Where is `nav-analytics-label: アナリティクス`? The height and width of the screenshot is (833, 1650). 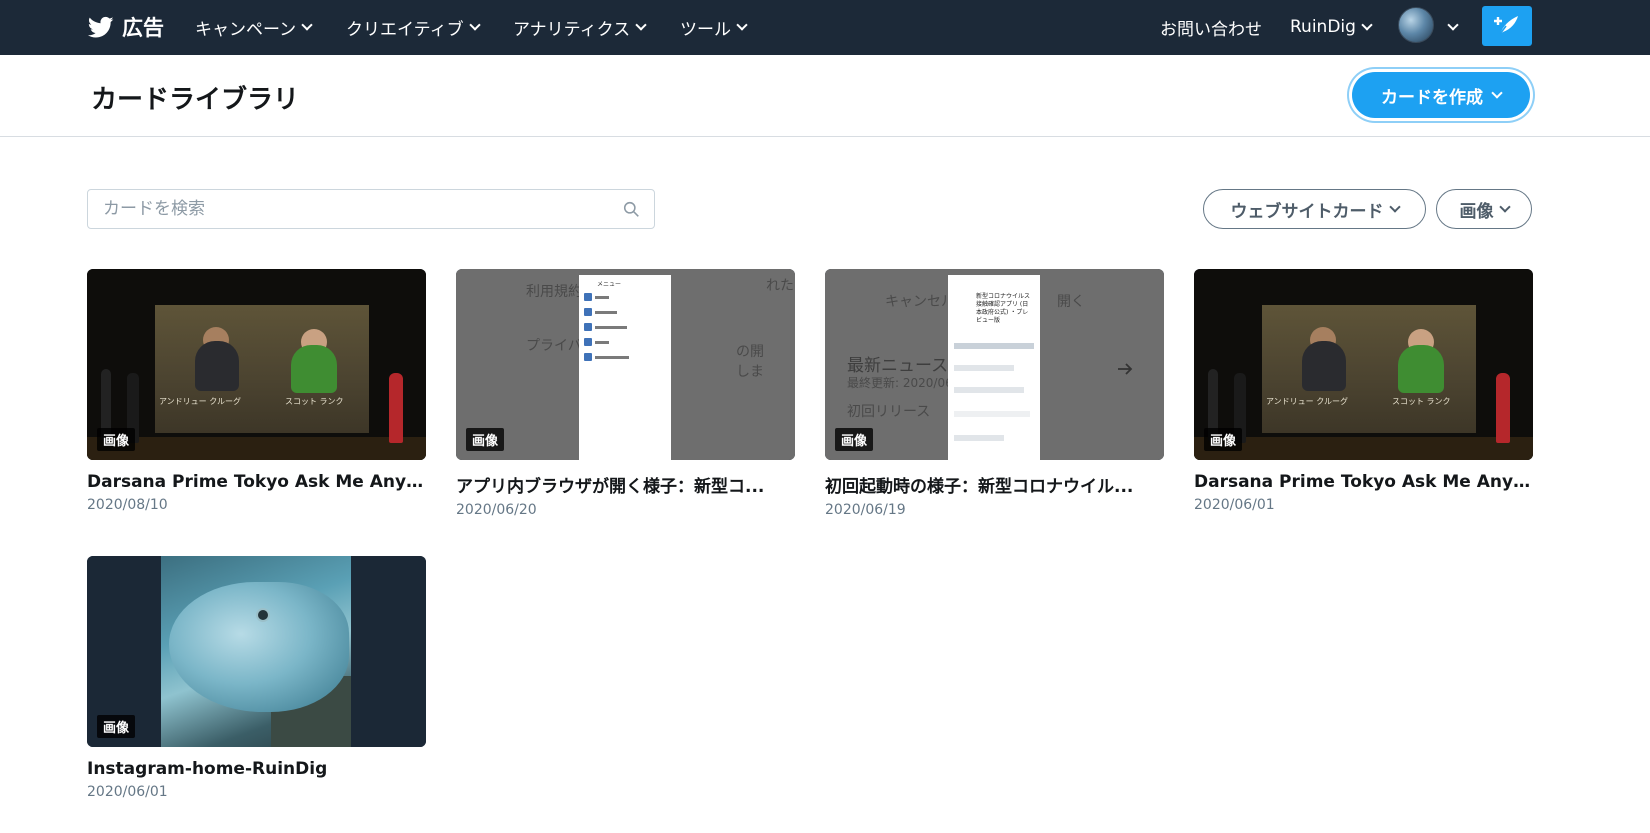
nav-analytics-label: アナリティクス is located at coordinates (572, 29).